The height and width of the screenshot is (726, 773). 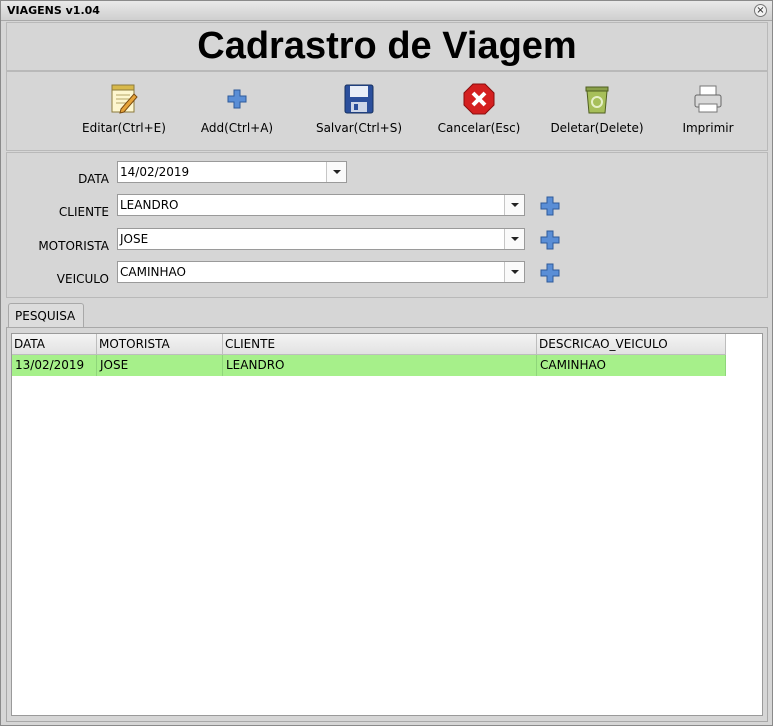 What do you see at coordinates (160, 365) in the screenshot?
I see `table-cell: JOSE` at bounding box center [160, 365].